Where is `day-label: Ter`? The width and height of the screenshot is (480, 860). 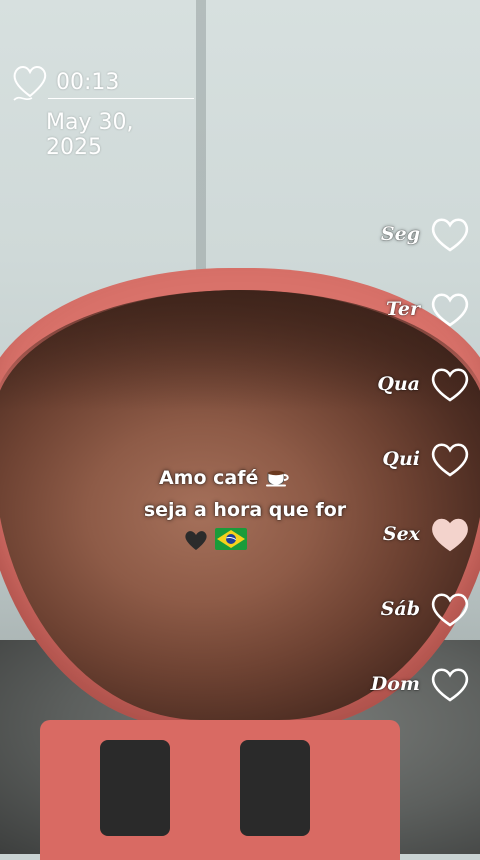 day-label: Ter is located at coordinates (402, 308).